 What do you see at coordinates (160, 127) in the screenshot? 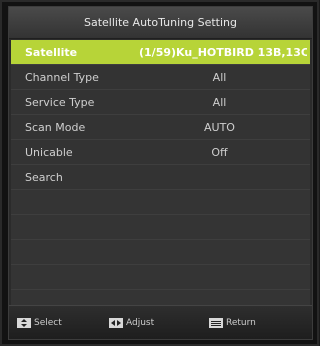
I see `menu-item-scan-mode: Scan Mode AUTO` at bounding box center [160, 127].